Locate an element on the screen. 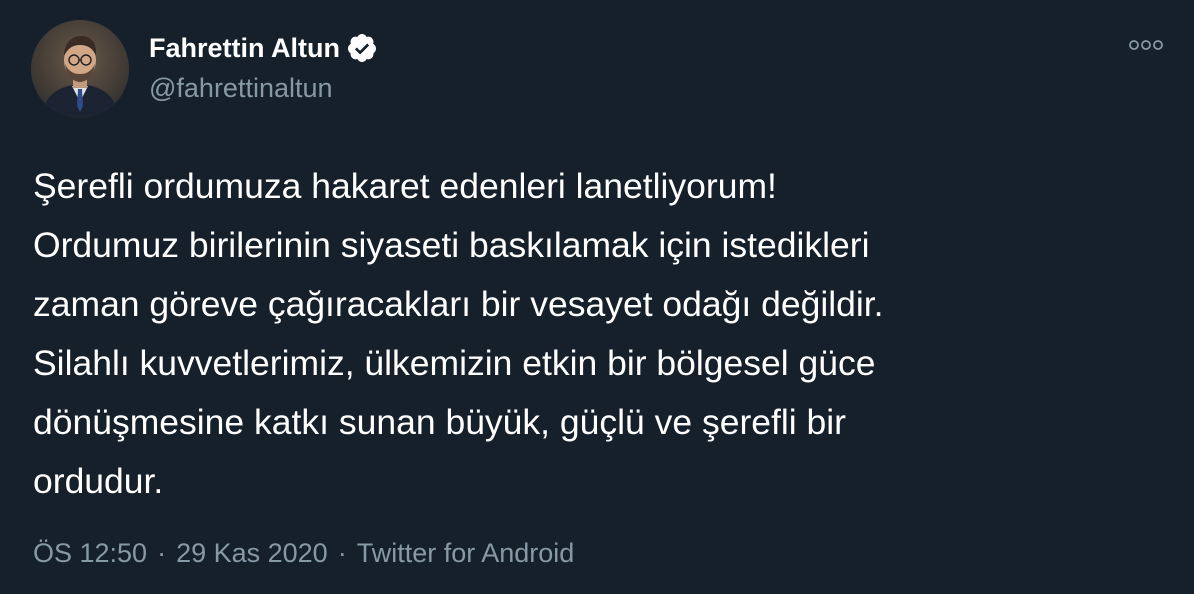 The width and height of the screenshot is (1194, 594). tweet-date: 29 Kas 2020 is located at coordinates (252, 553).